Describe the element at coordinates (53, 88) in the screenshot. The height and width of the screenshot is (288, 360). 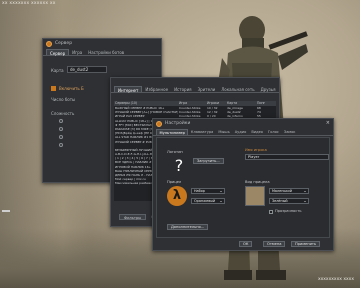
I see `bots-checkbox` at that location.